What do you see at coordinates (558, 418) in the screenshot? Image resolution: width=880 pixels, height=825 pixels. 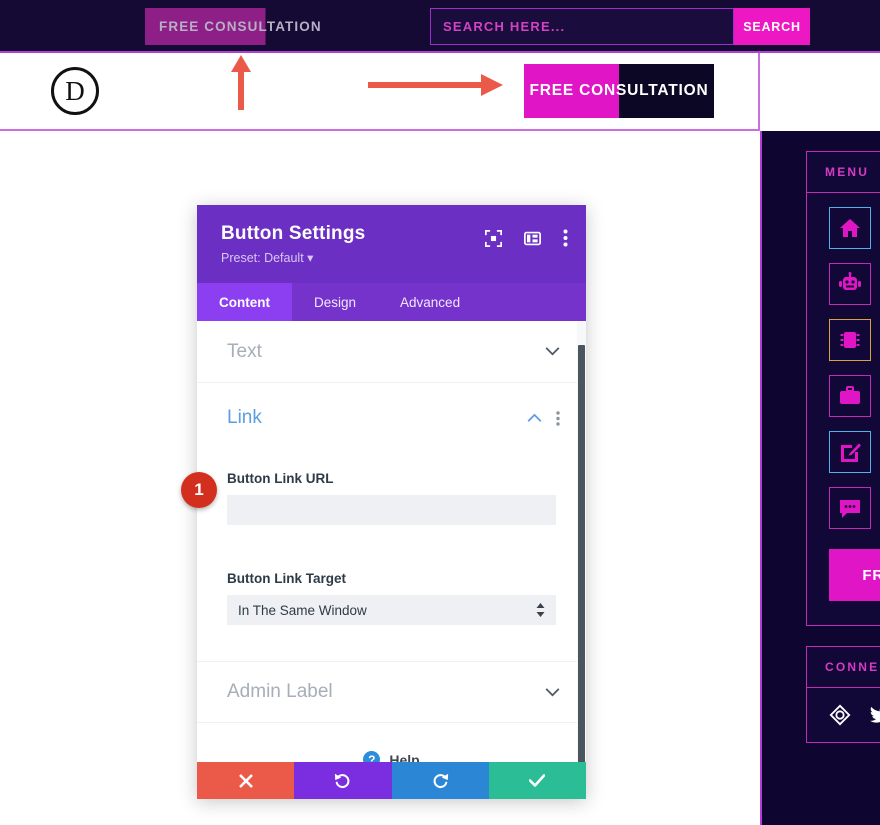 I see `section-link-more-icon` at bounding box center [558, 418].